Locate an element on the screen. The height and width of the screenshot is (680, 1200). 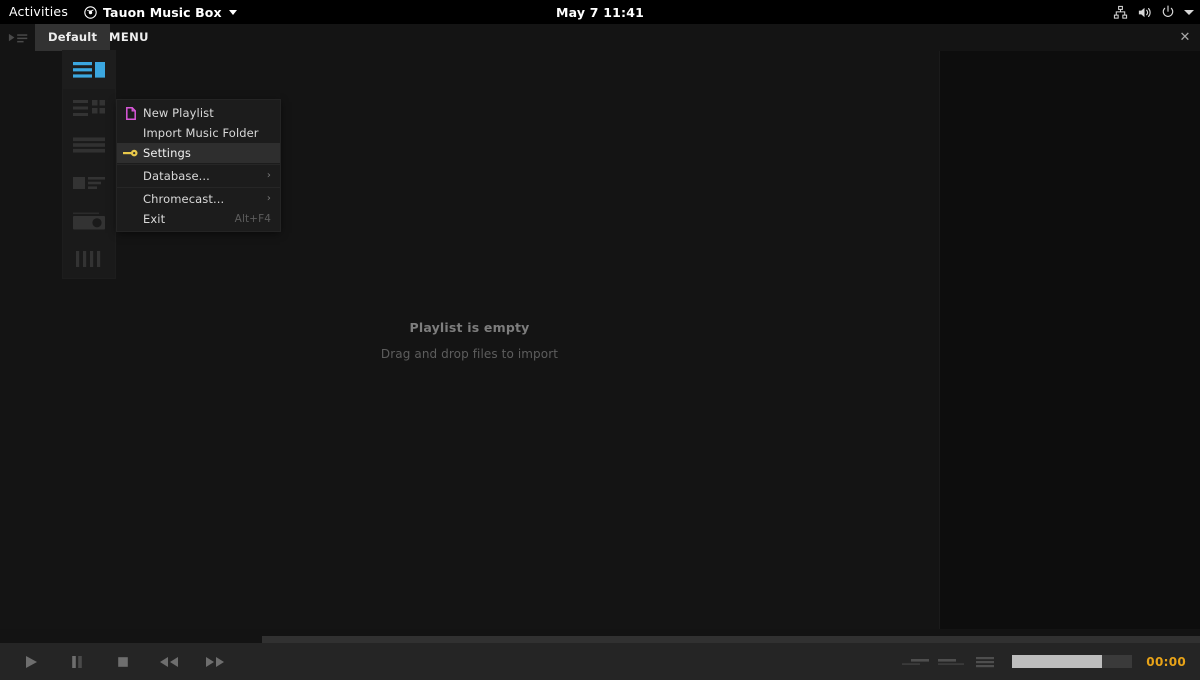
shuffle-icon is located at coordinates (917, 662).